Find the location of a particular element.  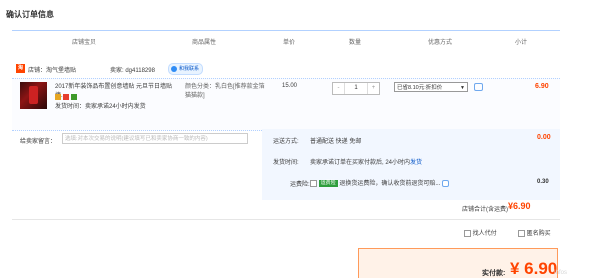

product-thumbnail is located at coordinates (33, 95).